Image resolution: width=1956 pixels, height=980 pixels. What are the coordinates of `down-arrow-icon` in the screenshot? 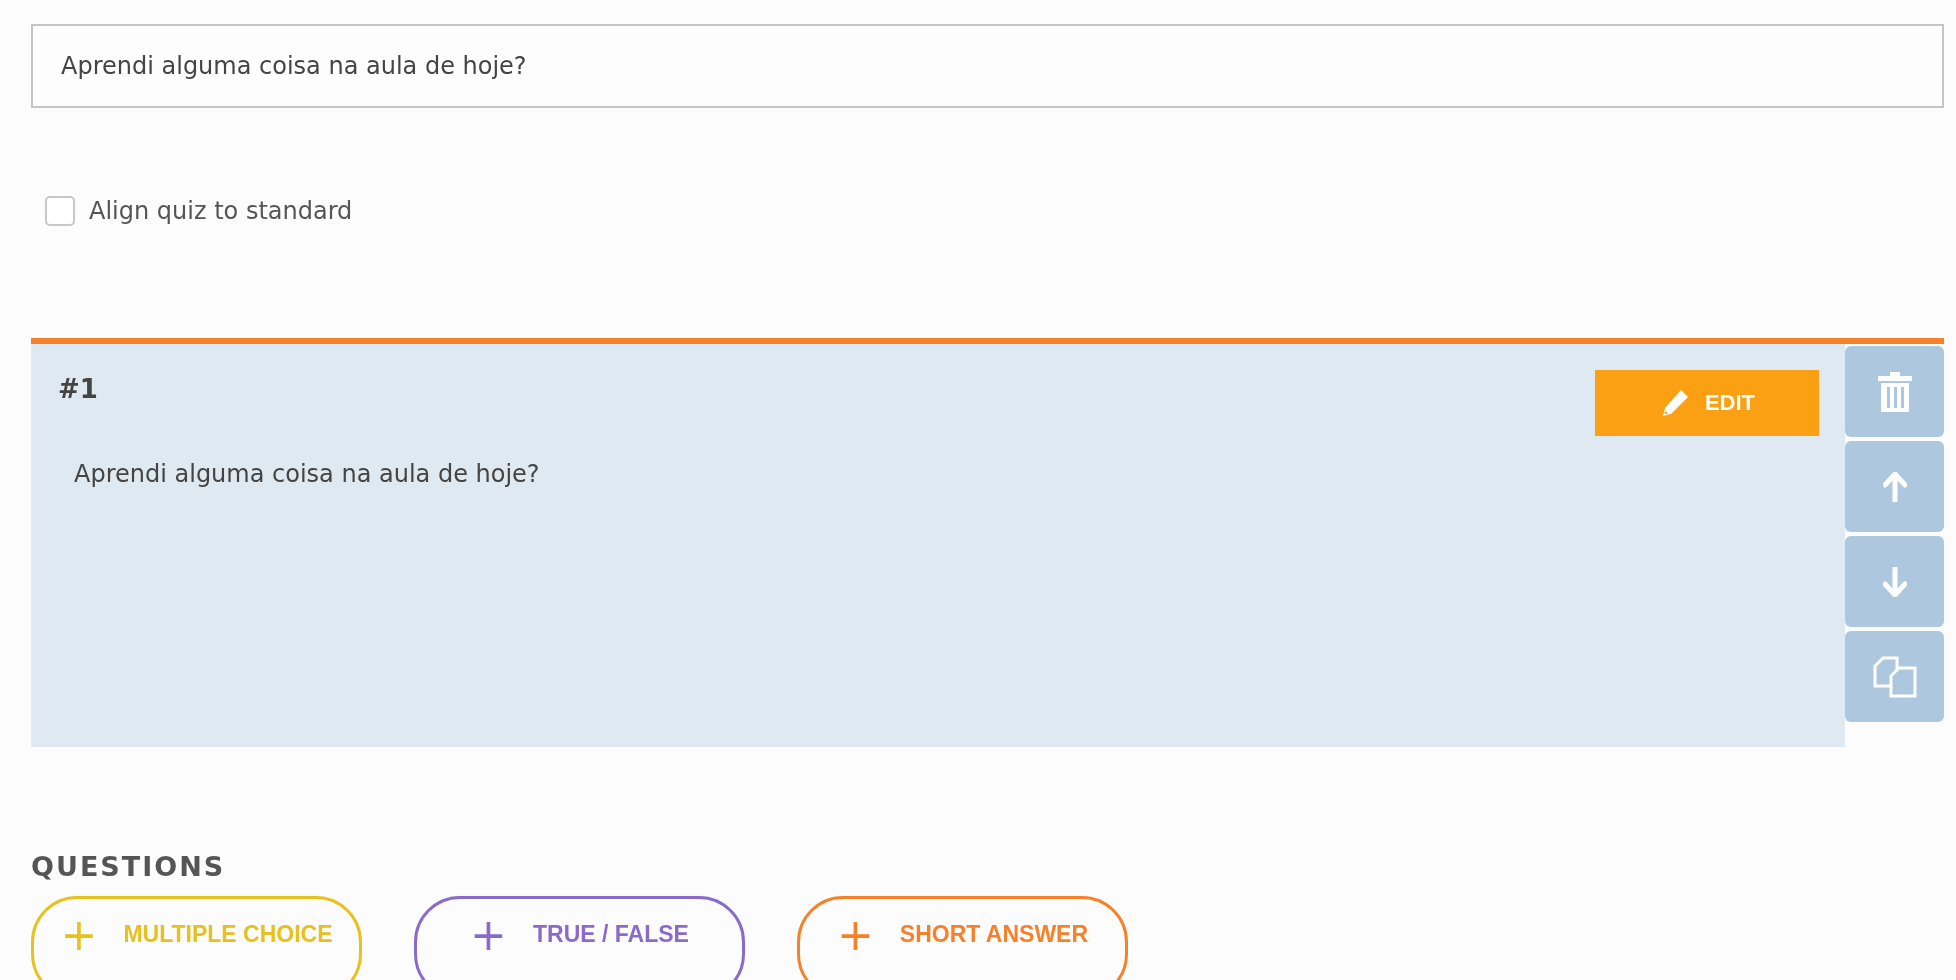 It's located at (1894, 581).